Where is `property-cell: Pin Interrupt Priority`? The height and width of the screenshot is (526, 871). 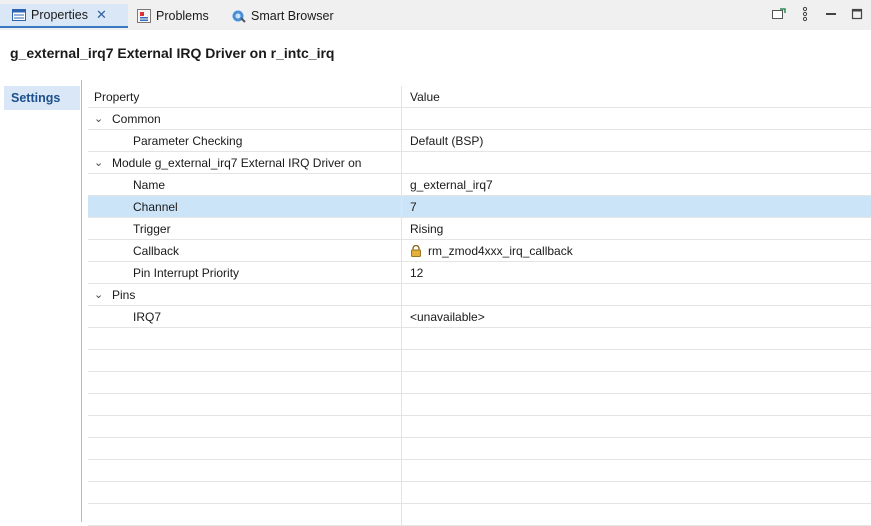 property-cell: Pin Interrupt Priority is located at coordinates (245, 272).